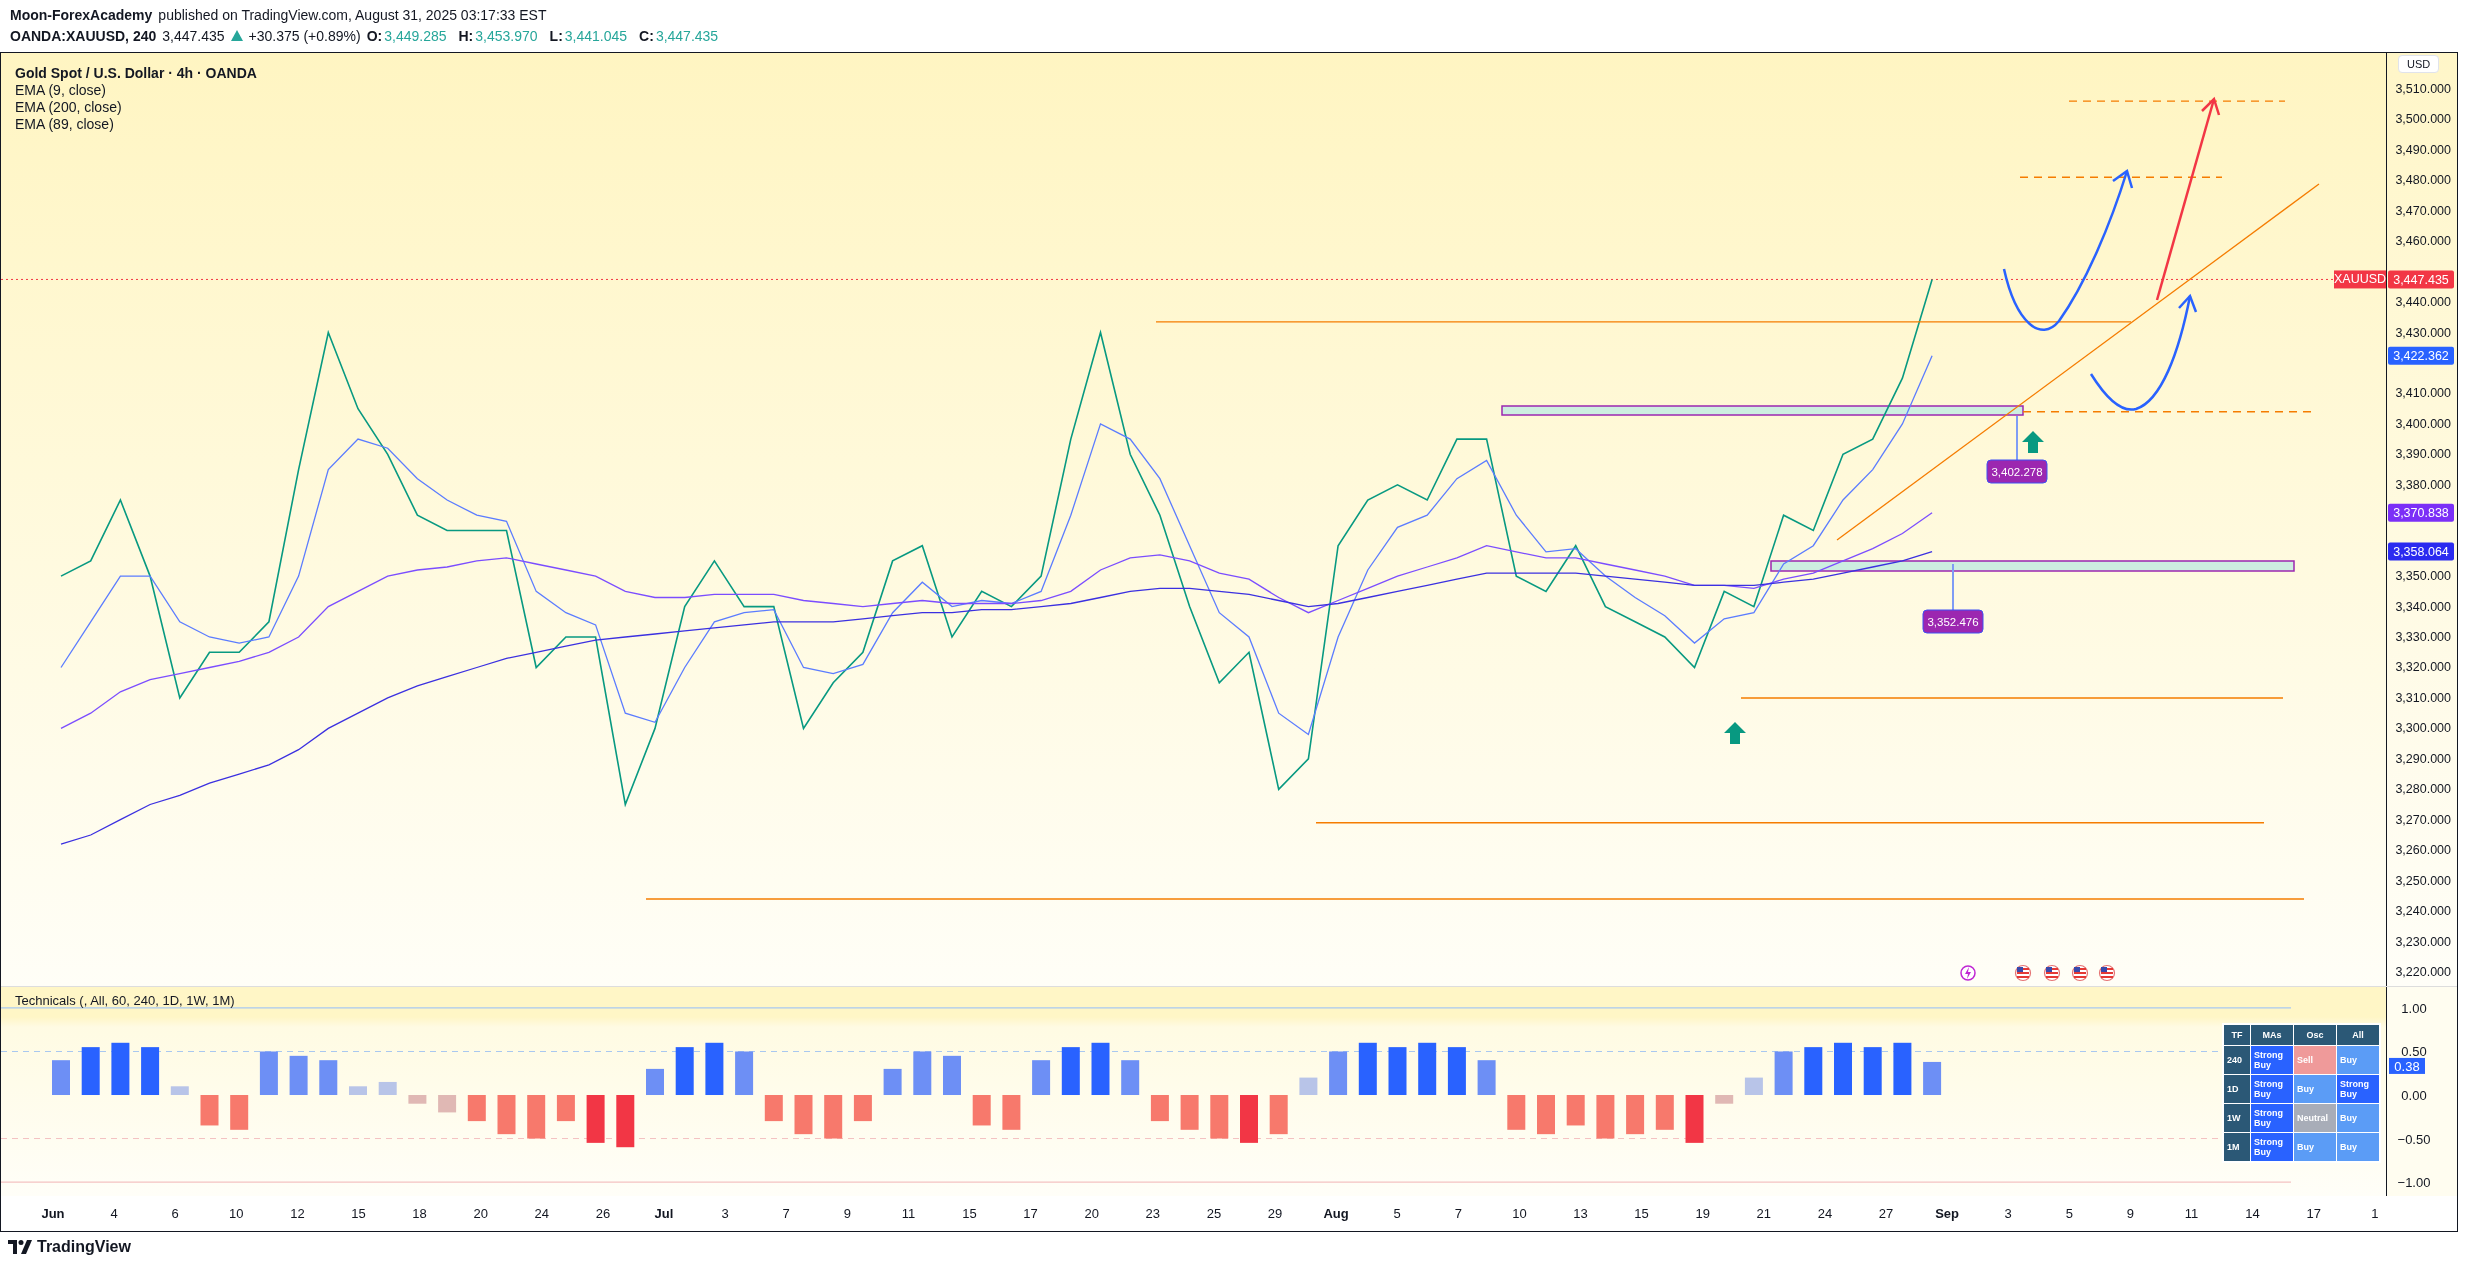  Describe the element at coordinates (466, 35) in the screenshot. I see `ohlc-label: H:` at that location.